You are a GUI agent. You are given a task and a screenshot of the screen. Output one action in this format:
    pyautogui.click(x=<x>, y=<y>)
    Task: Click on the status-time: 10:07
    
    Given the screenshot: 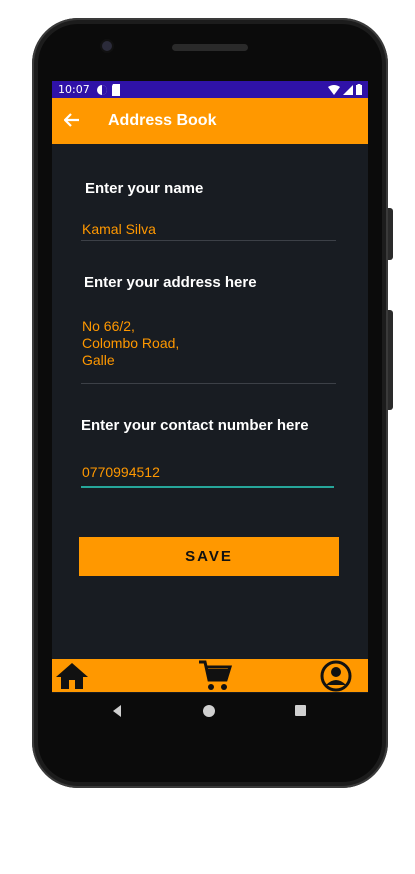 What is the action you would take?
    pyautogui.click(x=74, y=89)
    